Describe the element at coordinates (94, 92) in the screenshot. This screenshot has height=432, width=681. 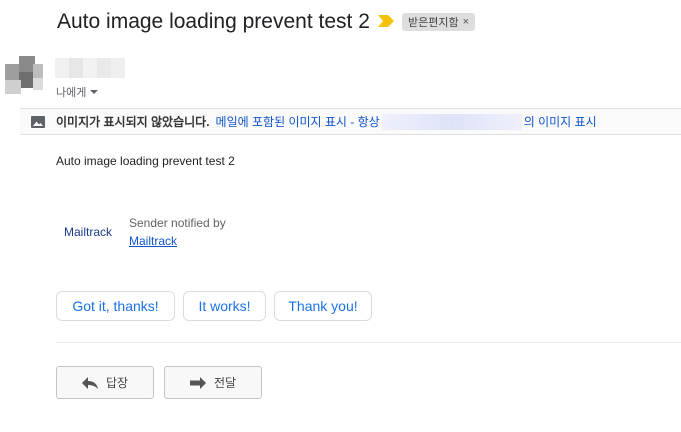
I see `chevron-down-icon` at that location.